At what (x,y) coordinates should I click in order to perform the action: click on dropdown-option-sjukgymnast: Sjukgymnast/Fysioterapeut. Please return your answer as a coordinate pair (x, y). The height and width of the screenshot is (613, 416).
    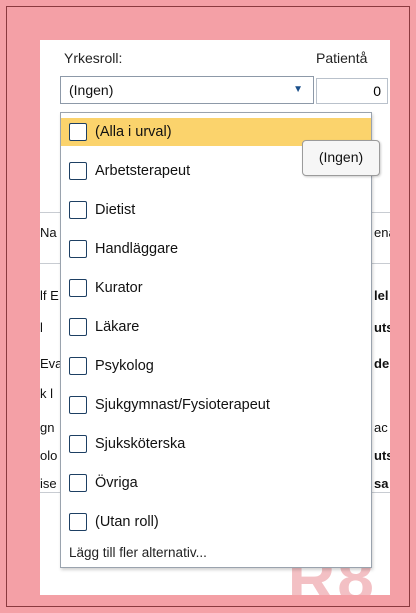
    Looking at the image, I should click on (216, 405).